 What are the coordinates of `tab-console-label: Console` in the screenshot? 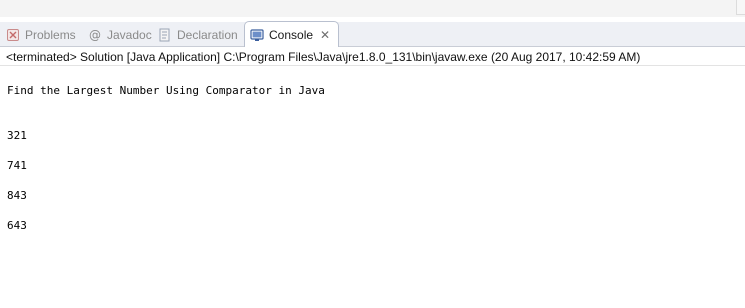 It's located at (291, 34).